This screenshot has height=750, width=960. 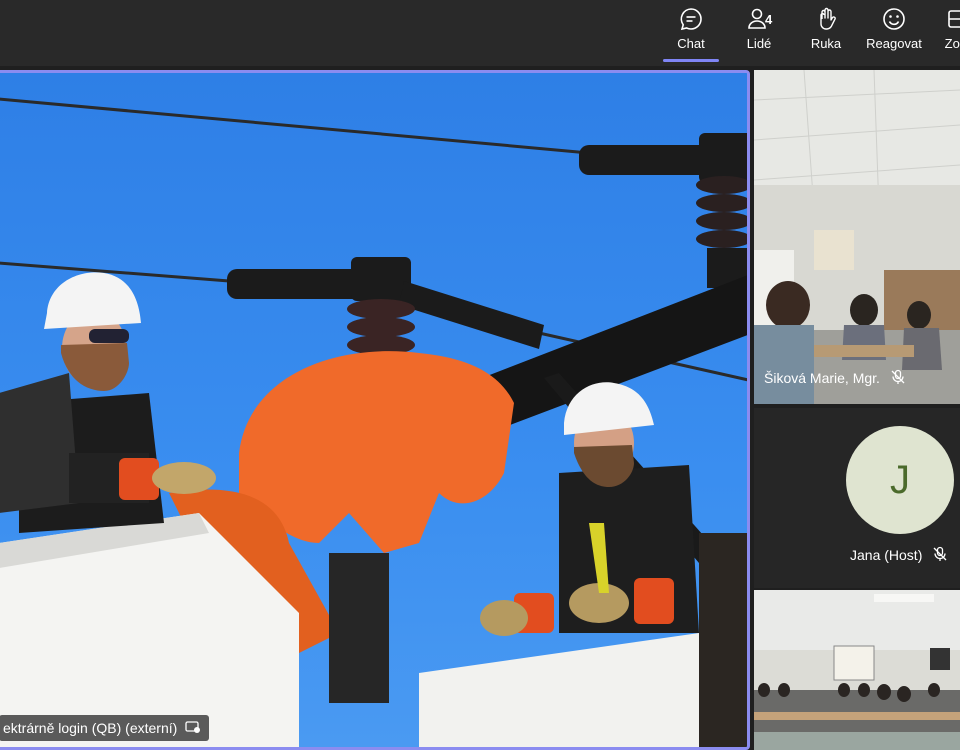 What do you see at coordinates (90, 728) in the screenshot?
I see `presenter-name: ektrárně login (QB) (externí)` at bounding box center [90, 728].